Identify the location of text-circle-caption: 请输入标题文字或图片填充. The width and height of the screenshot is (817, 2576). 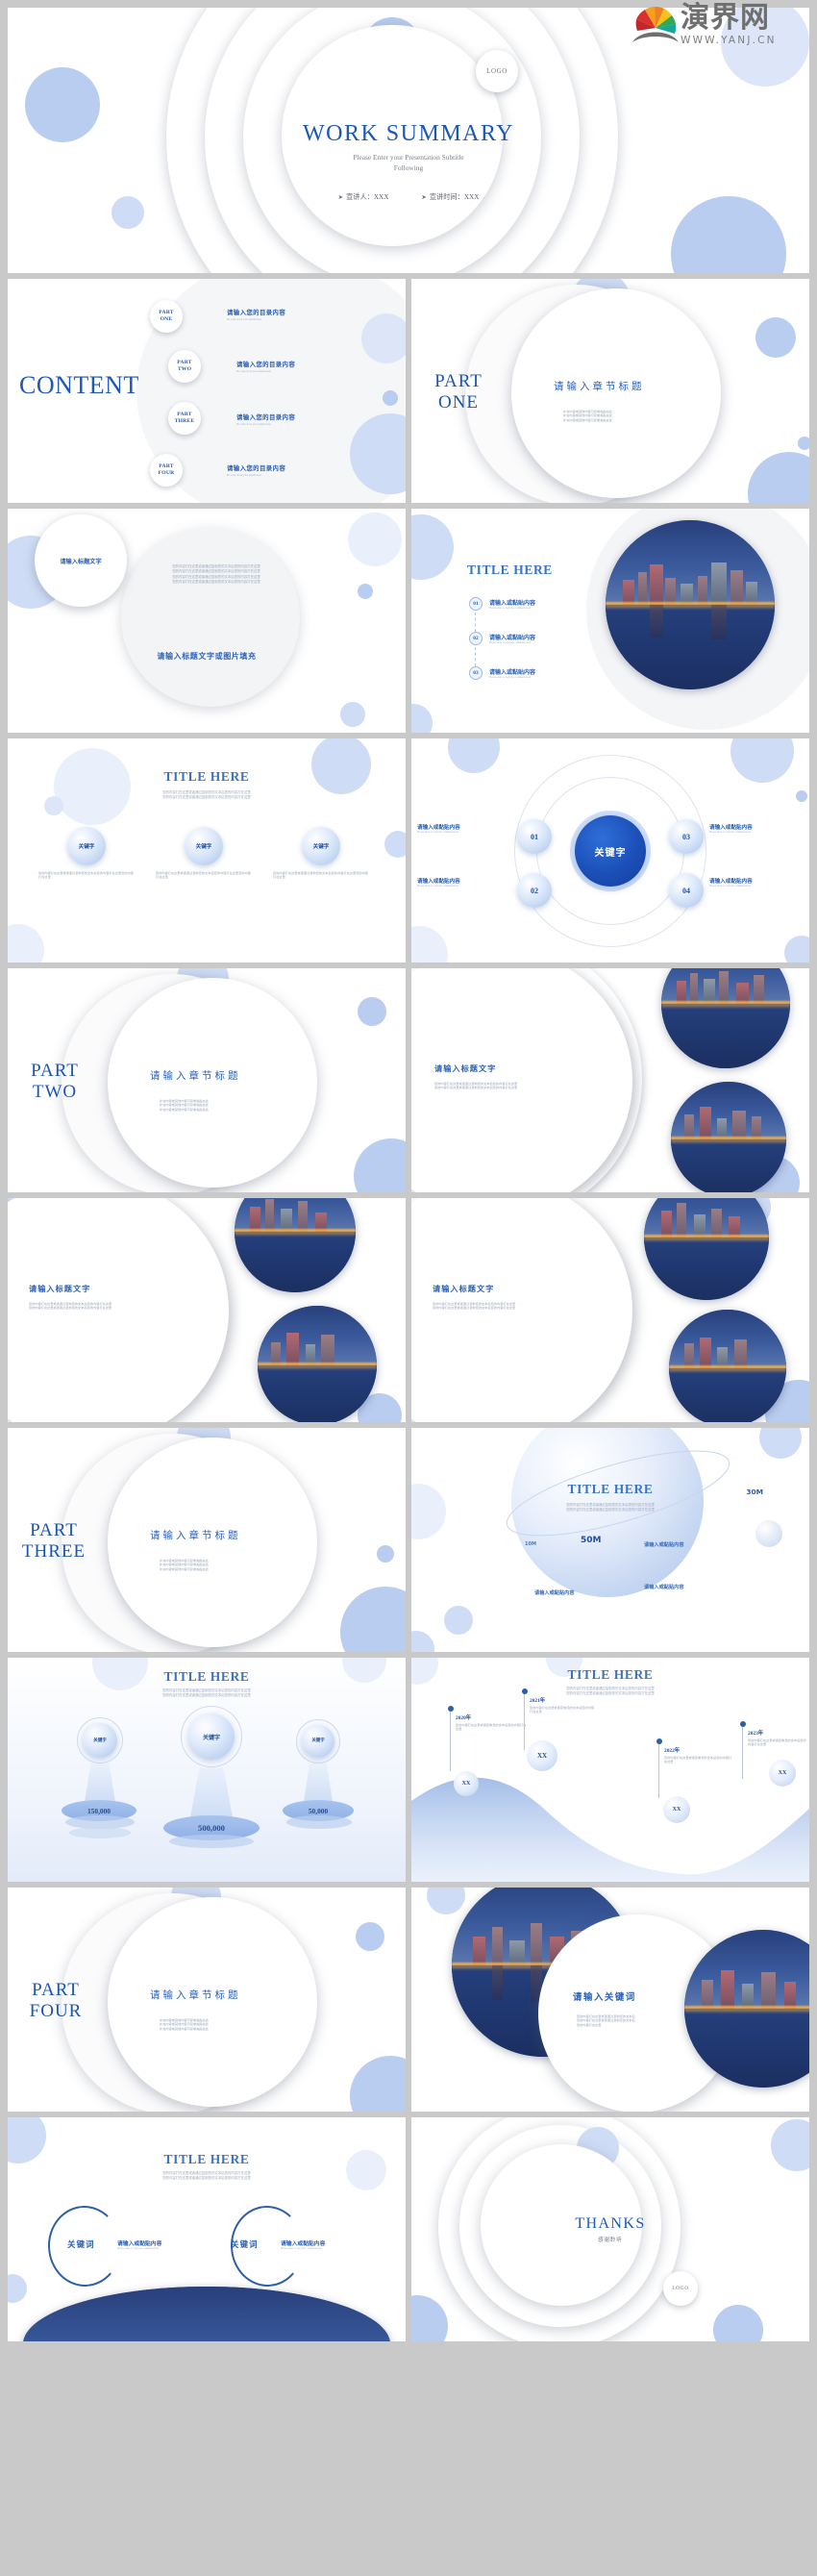
(207, 656).